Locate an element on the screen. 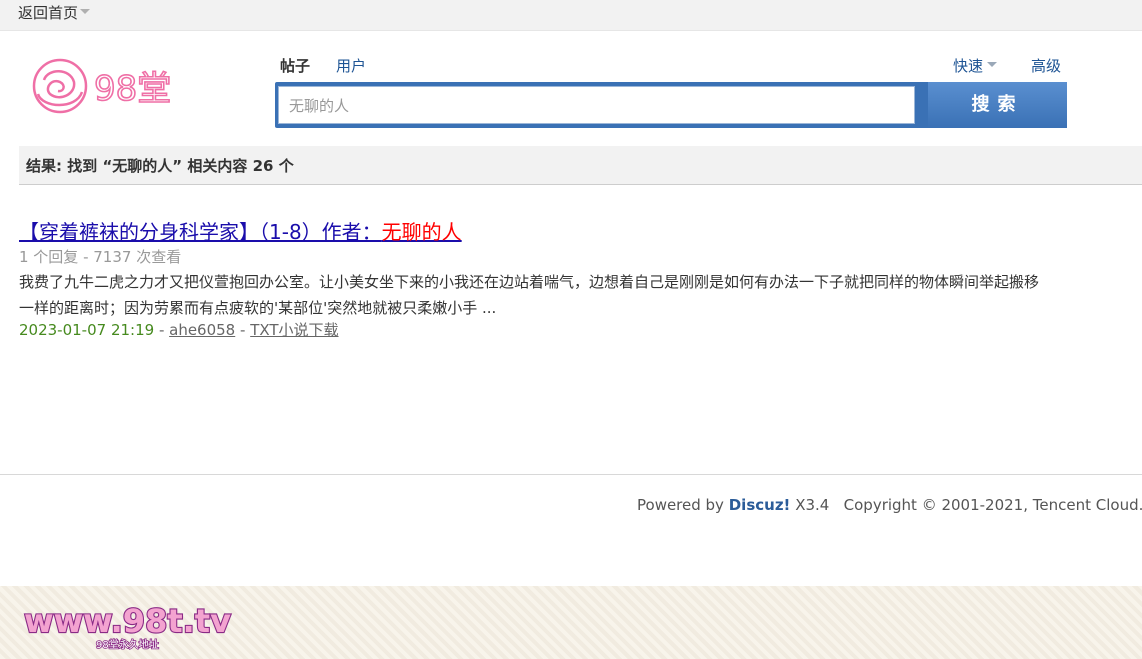 The width and height of the screenshot is (1142, 659). back-home-label: 返回首页 is located at coordinates (48, 13).